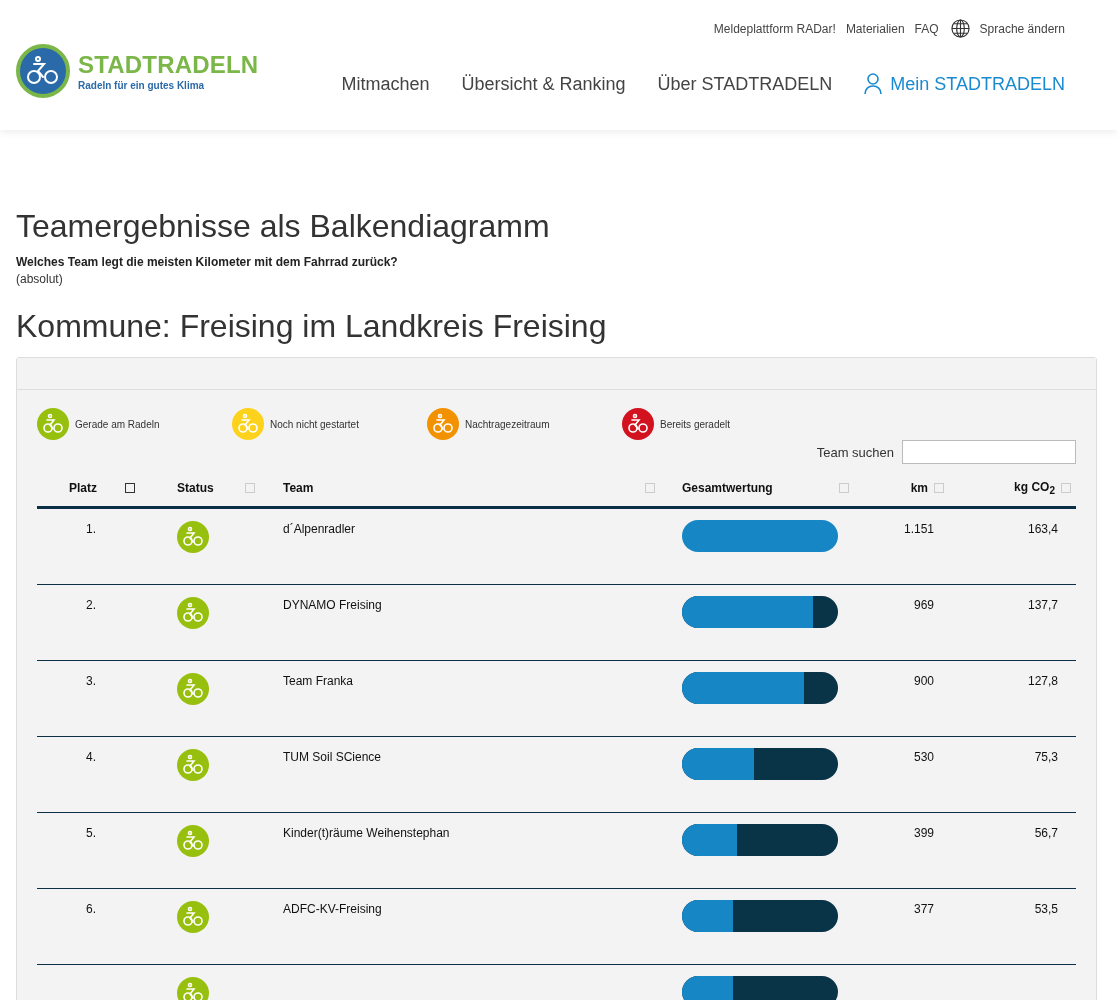 The image size is (1117, 1000). What do you see at coordinates (774, 28) in the screenshot?
I see `top-link: Meldeplattform RADar!` at bounding box center [774, 28].